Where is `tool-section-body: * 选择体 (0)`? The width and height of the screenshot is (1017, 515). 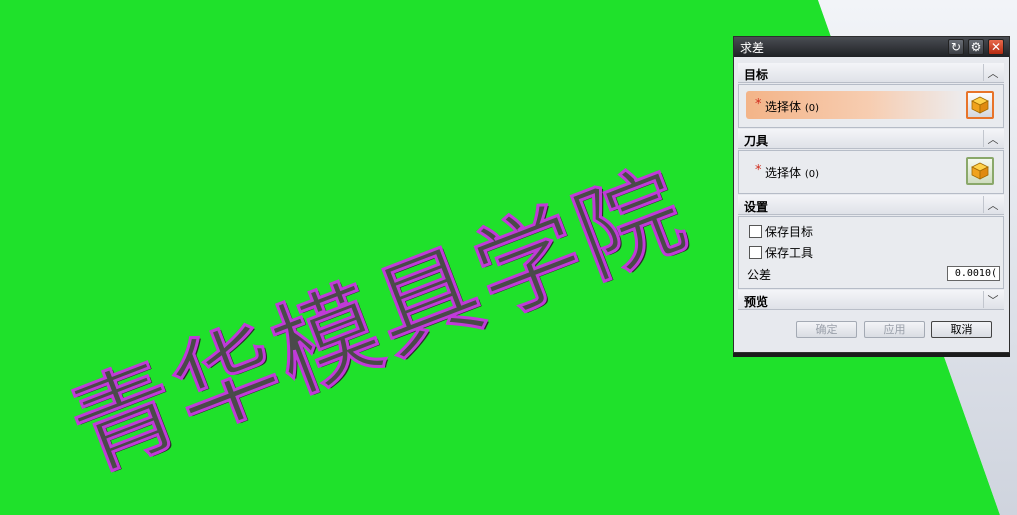
tool-section-body: * 选择体 (0) is located at coordinates (871, 172).